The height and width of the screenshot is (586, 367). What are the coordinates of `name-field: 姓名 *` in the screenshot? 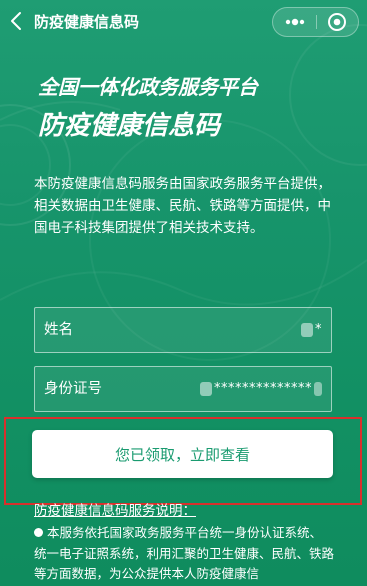 It's located at (183, 330).